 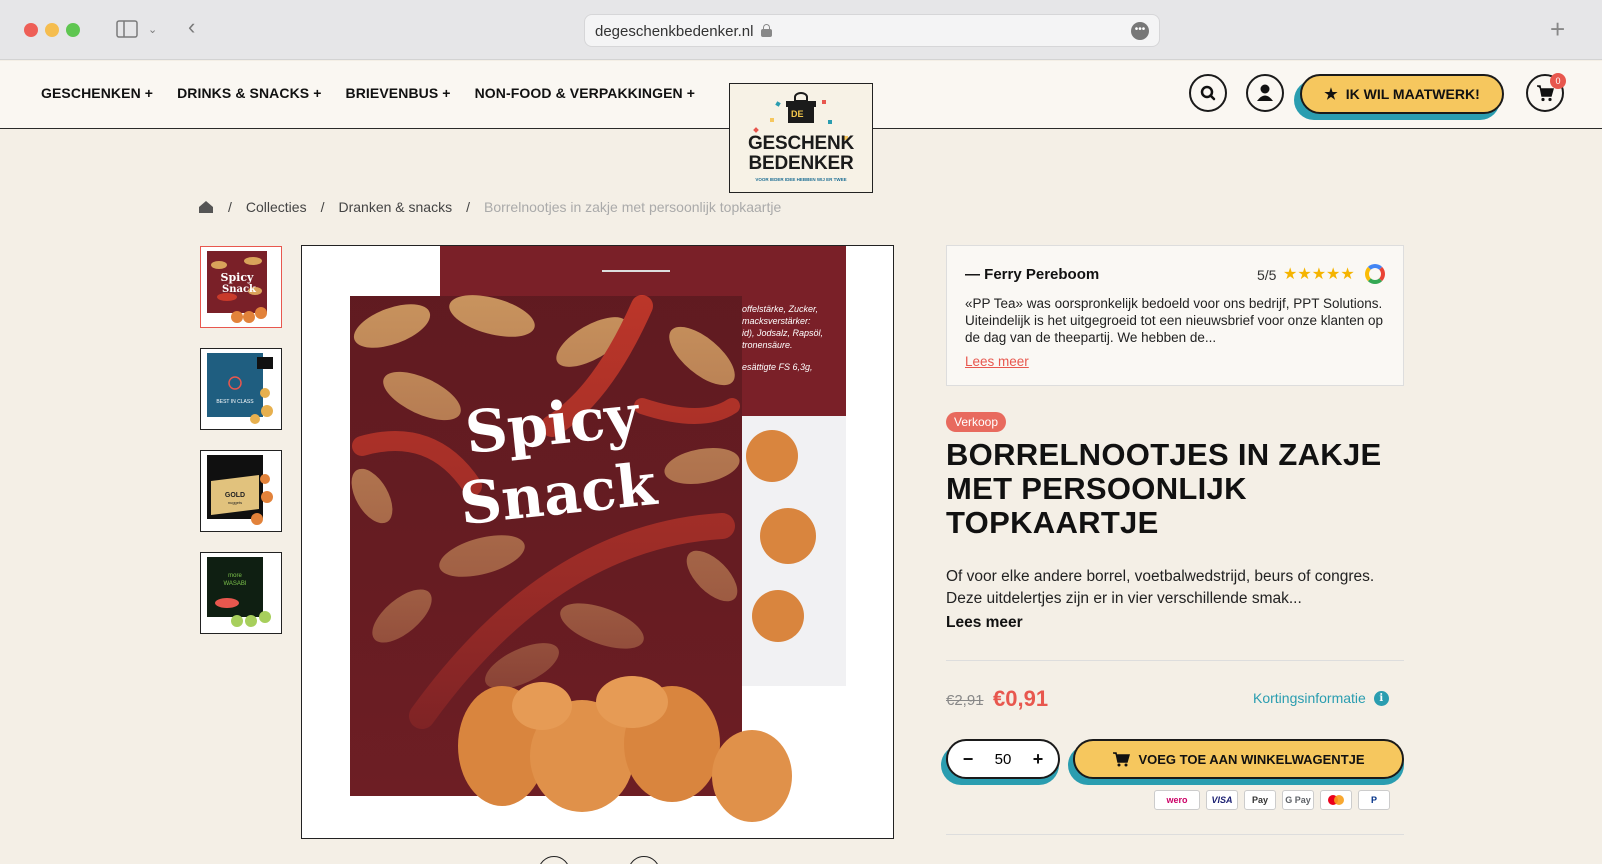 I want to click on quantity-input, so click(x=1003, y=759).